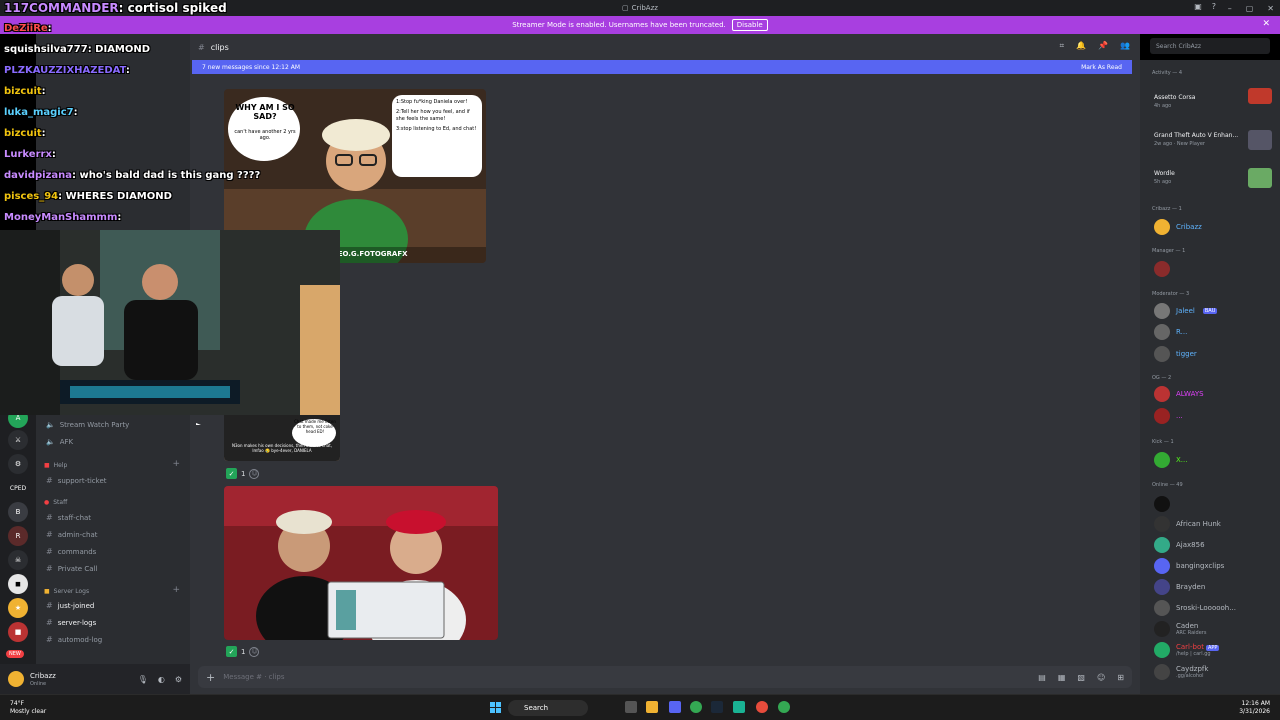 The height and width of the screenshot is (720, 1280). What do you see at coordinates (18, 512) in the screenshot?
I see `server-icon: B` at bounding box center [18, 512].